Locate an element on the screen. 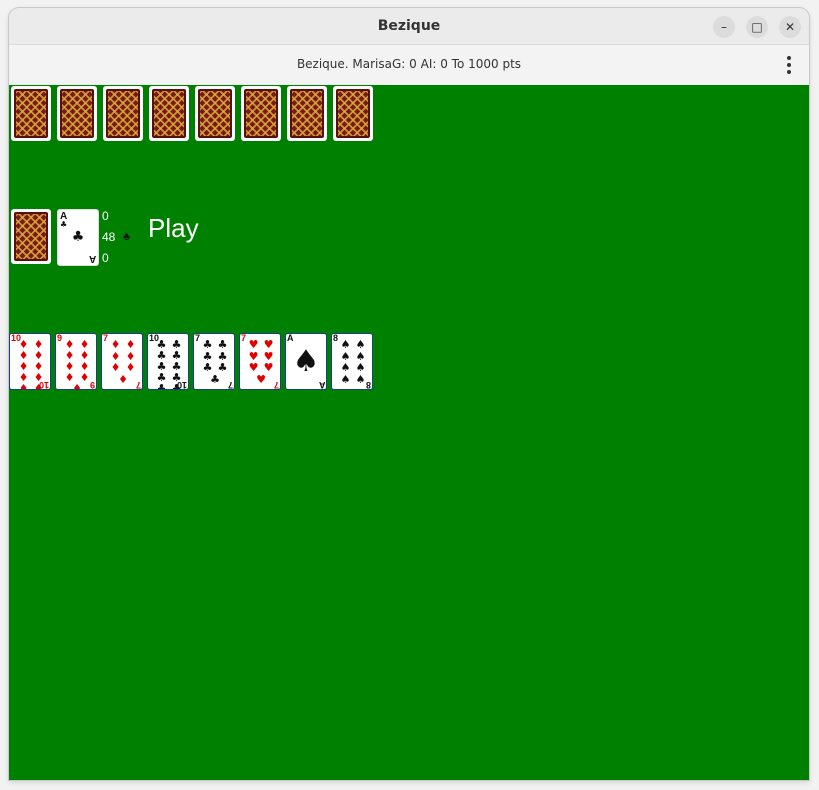 The width and height of the screenshot is (819, 790). hand-card: 7 ♥ ♥ ♥ ♥ ♥ ♥ ♥ 7 is located at coordinates (260, 361).